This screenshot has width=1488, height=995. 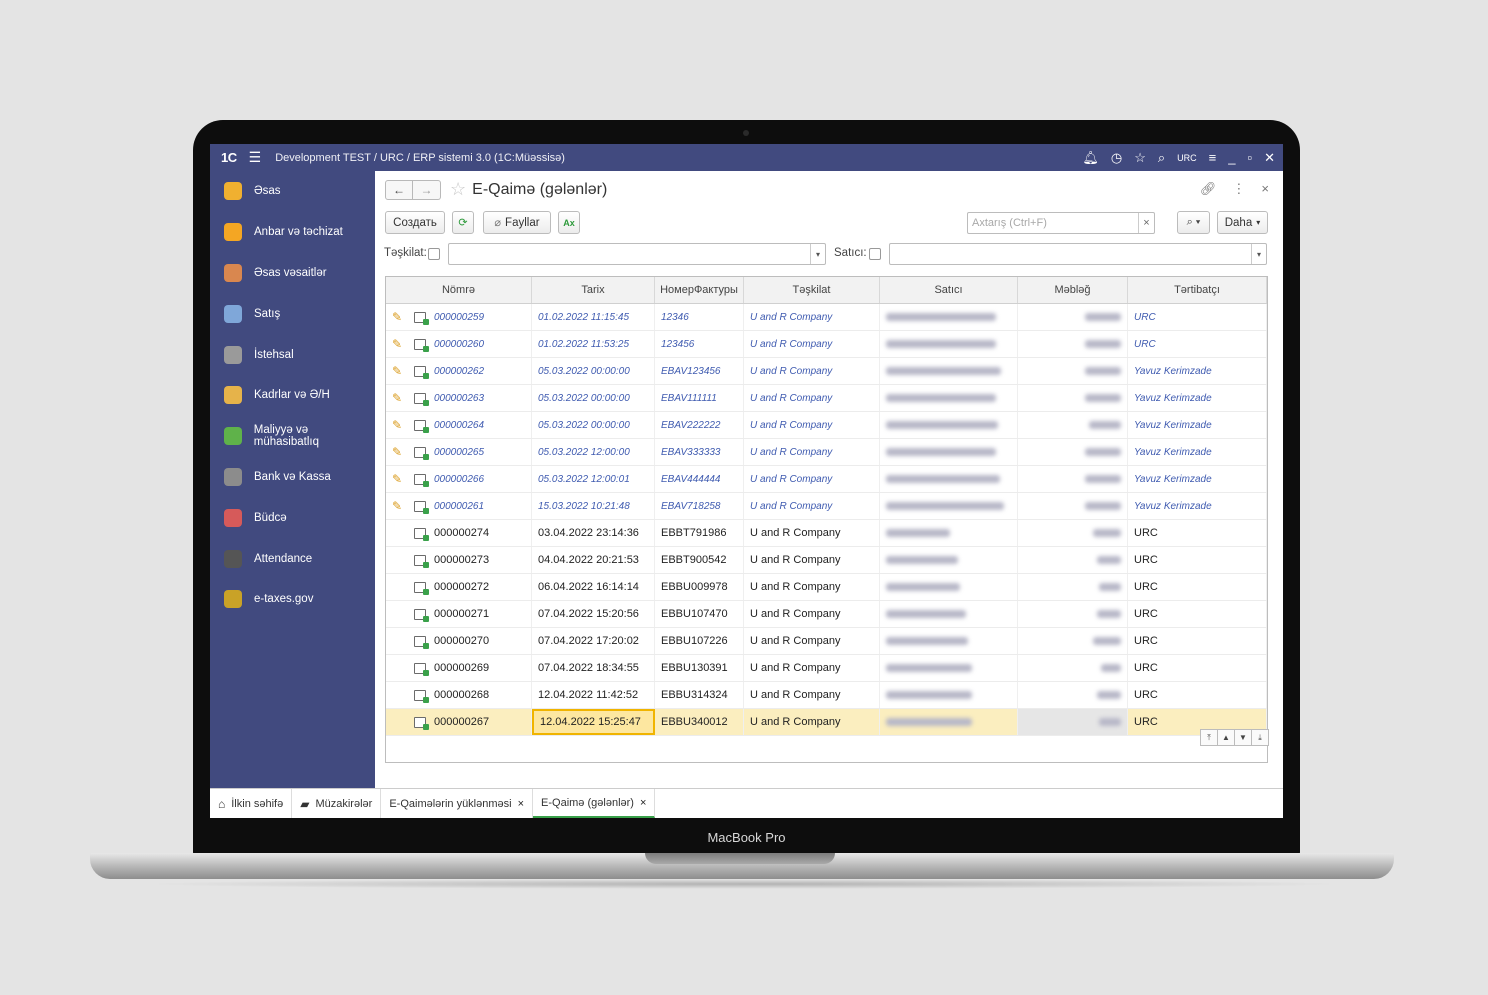 What do you see at coordinates (1078, 254) in the screenshot?
I see `seller-filter-select: ▾` at bounding box center [1078, 254].